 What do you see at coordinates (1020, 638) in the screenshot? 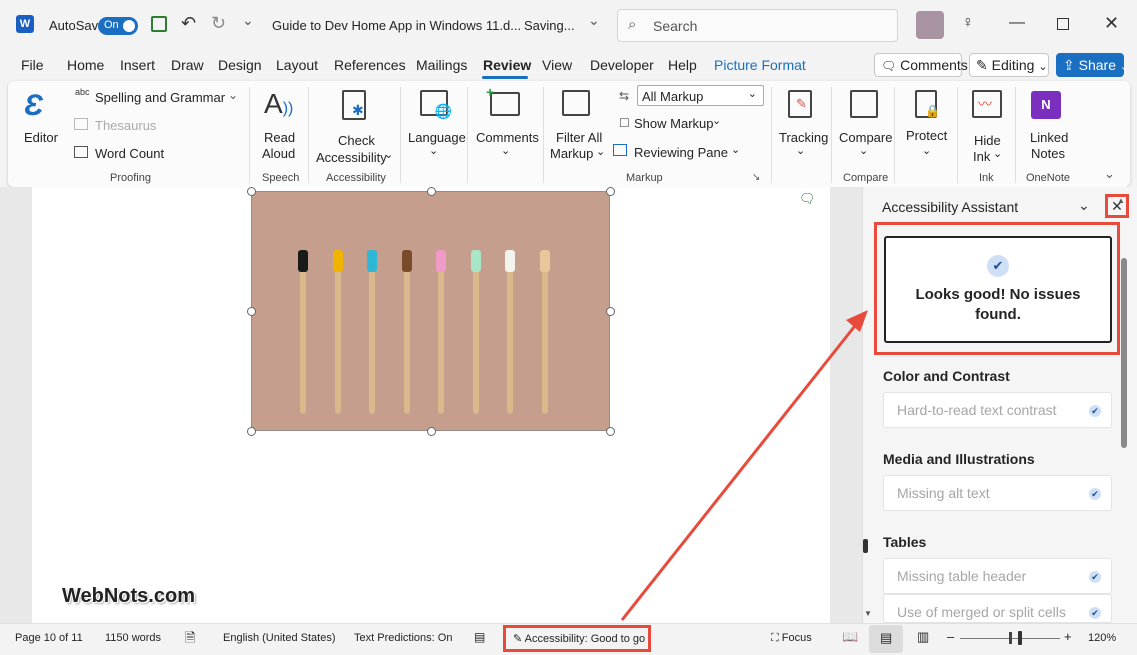
I see `zoom-slider-thumb` at bounding box center [1020, 638].